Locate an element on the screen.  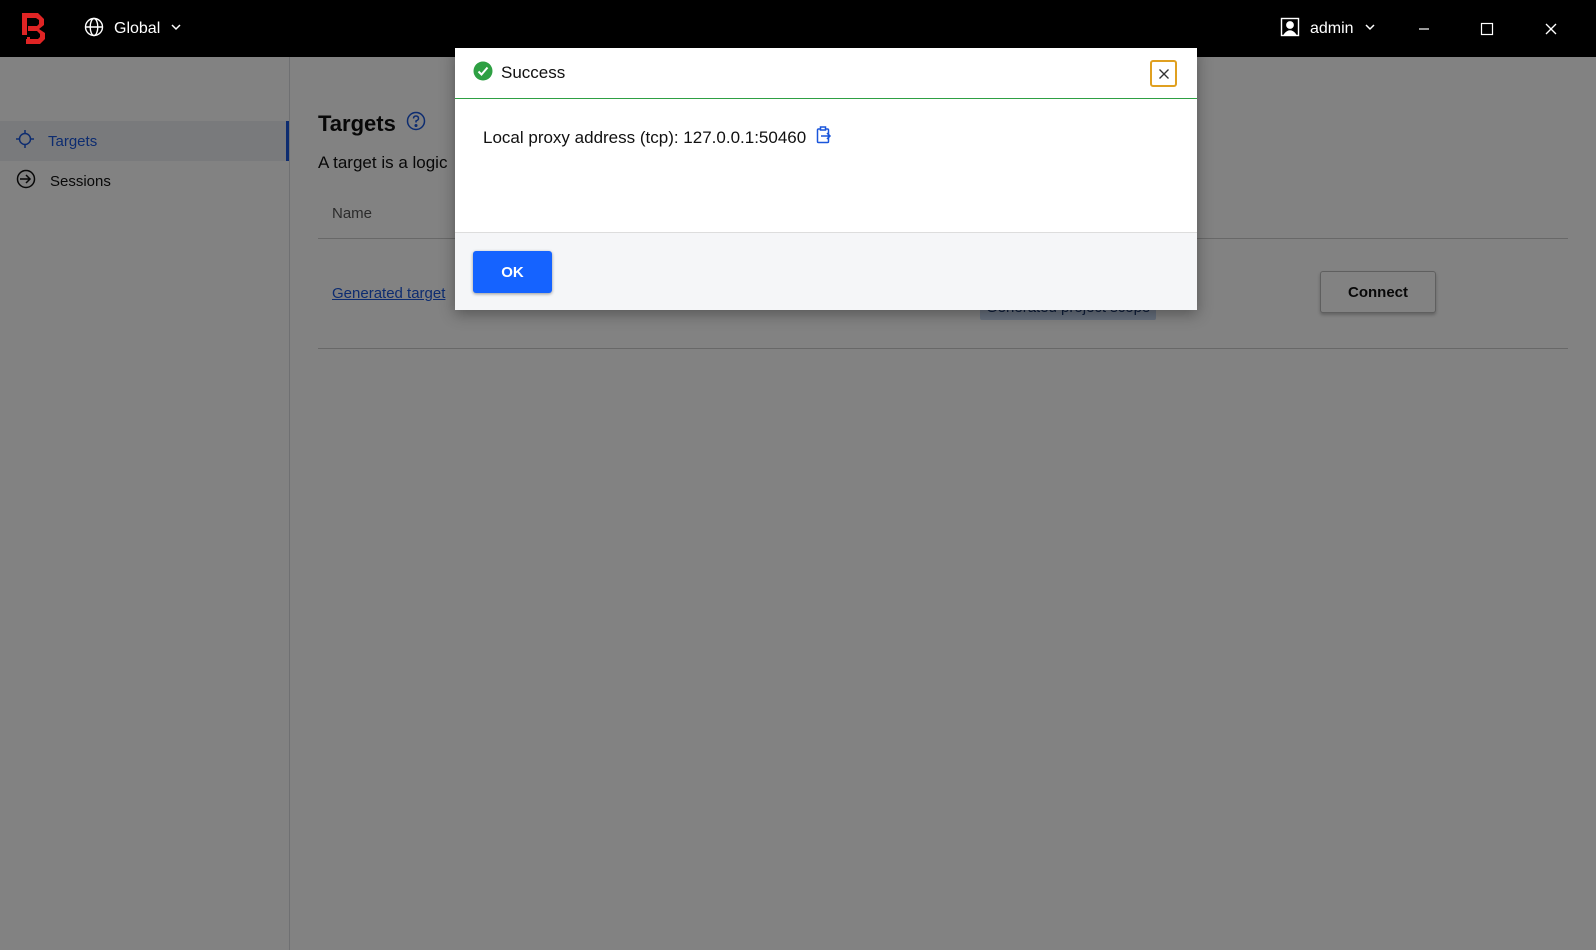
ok-button: OK is located at coordinates (512, 272).